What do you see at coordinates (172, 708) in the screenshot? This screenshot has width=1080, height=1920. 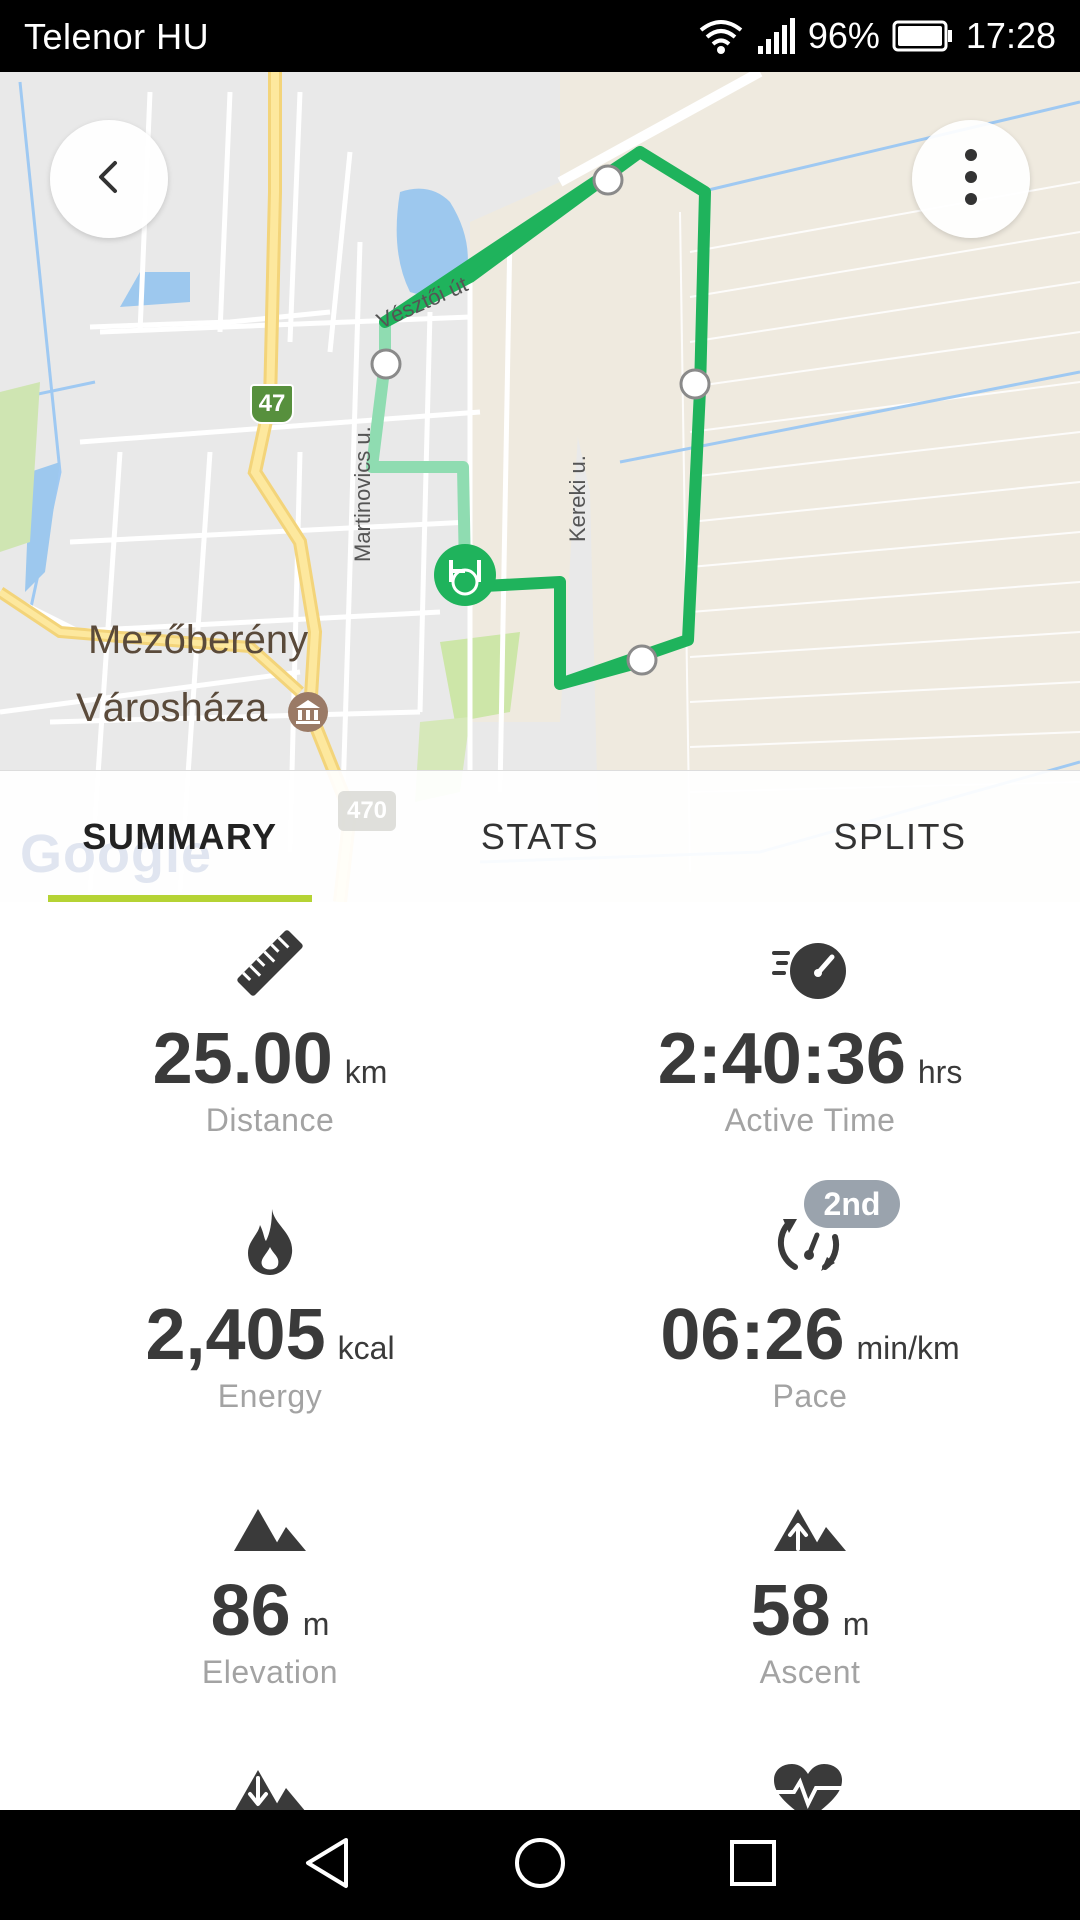 I see `map-label-townhall: Városháza` at bounding box center [172, 708].